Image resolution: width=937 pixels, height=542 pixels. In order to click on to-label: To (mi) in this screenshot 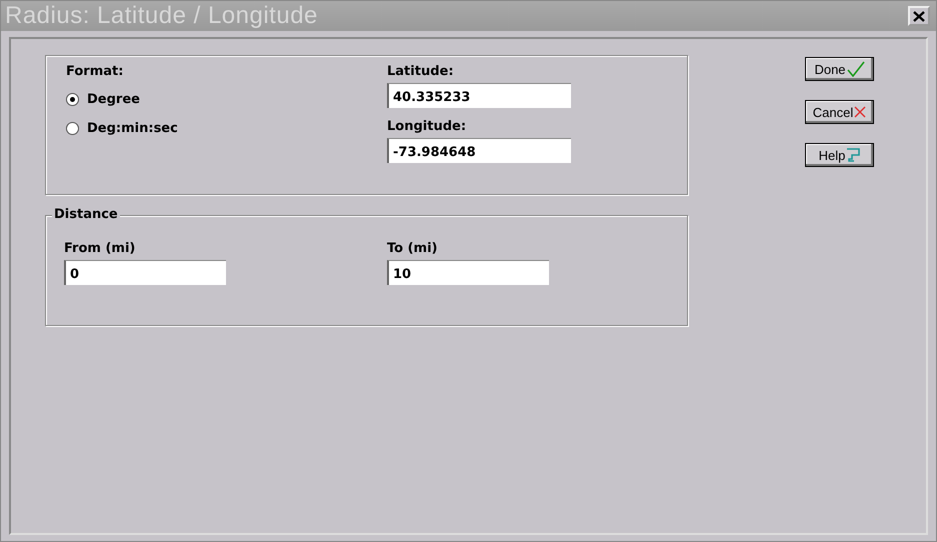, I will do `click(412, 249)`.